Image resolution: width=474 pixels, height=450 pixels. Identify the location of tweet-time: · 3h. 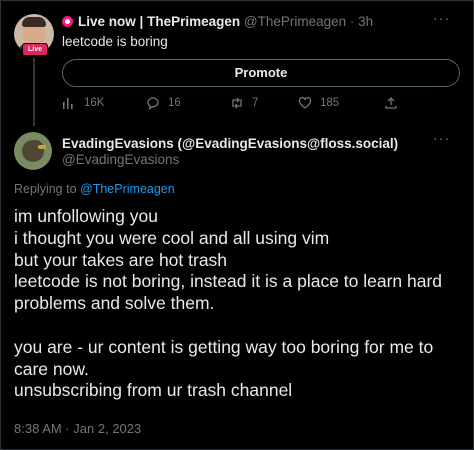
(361, 21).